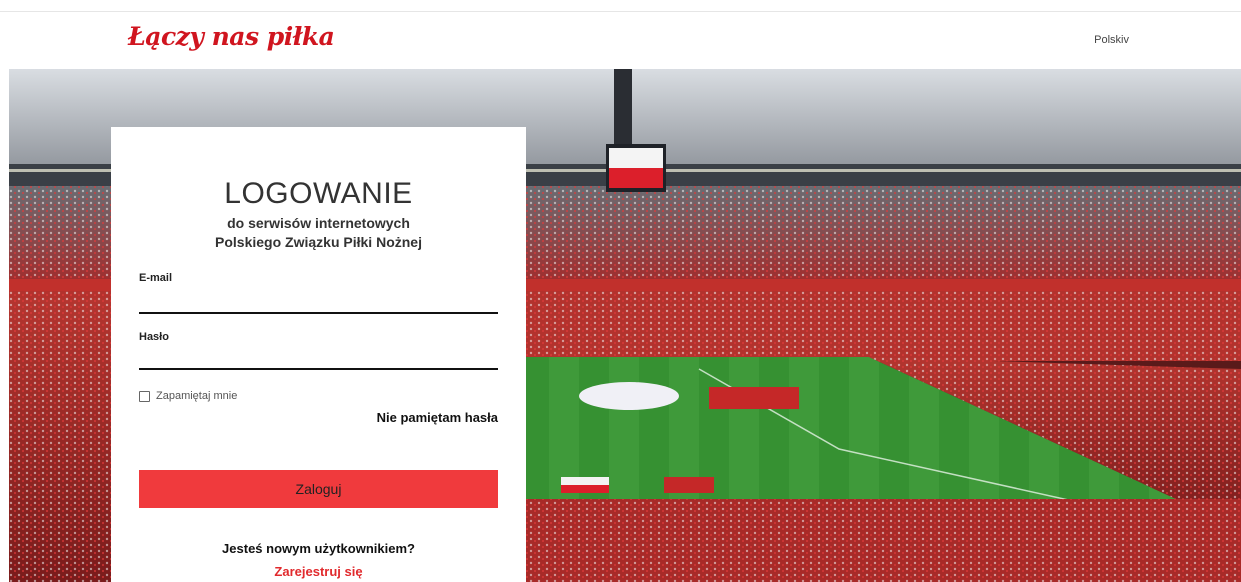 The width and height of the screenshot is (1241, 582). What do you see at coordinates (318, 489) in the screenshot?
I see `login-button: Zaloguj` at bounding box center [318, 489].